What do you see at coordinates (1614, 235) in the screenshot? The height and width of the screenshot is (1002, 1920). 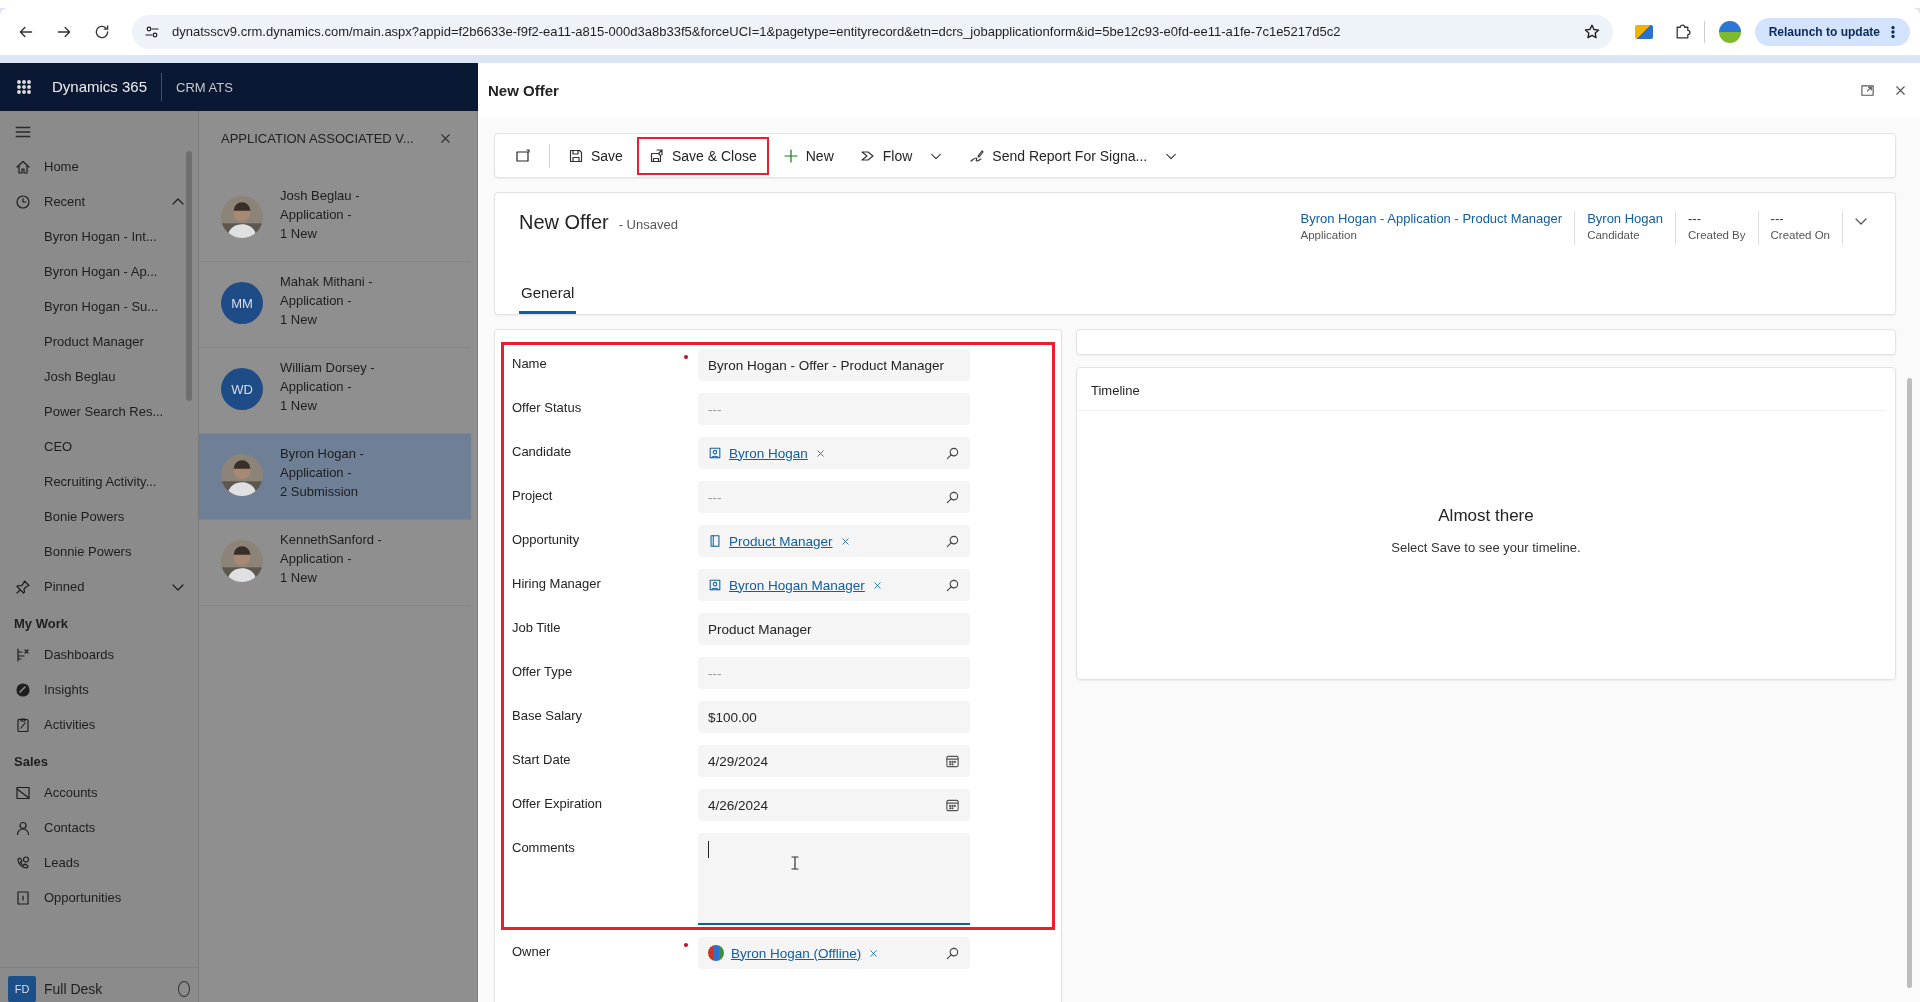 I see `header-label: Candidate` at bounding box center [1614, 235].